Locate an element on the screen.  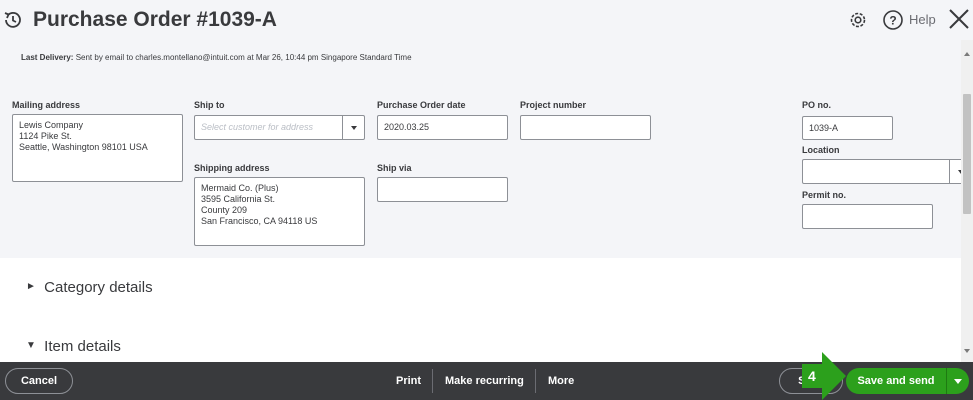
ship-via-input is located at coordinates (442, 189).